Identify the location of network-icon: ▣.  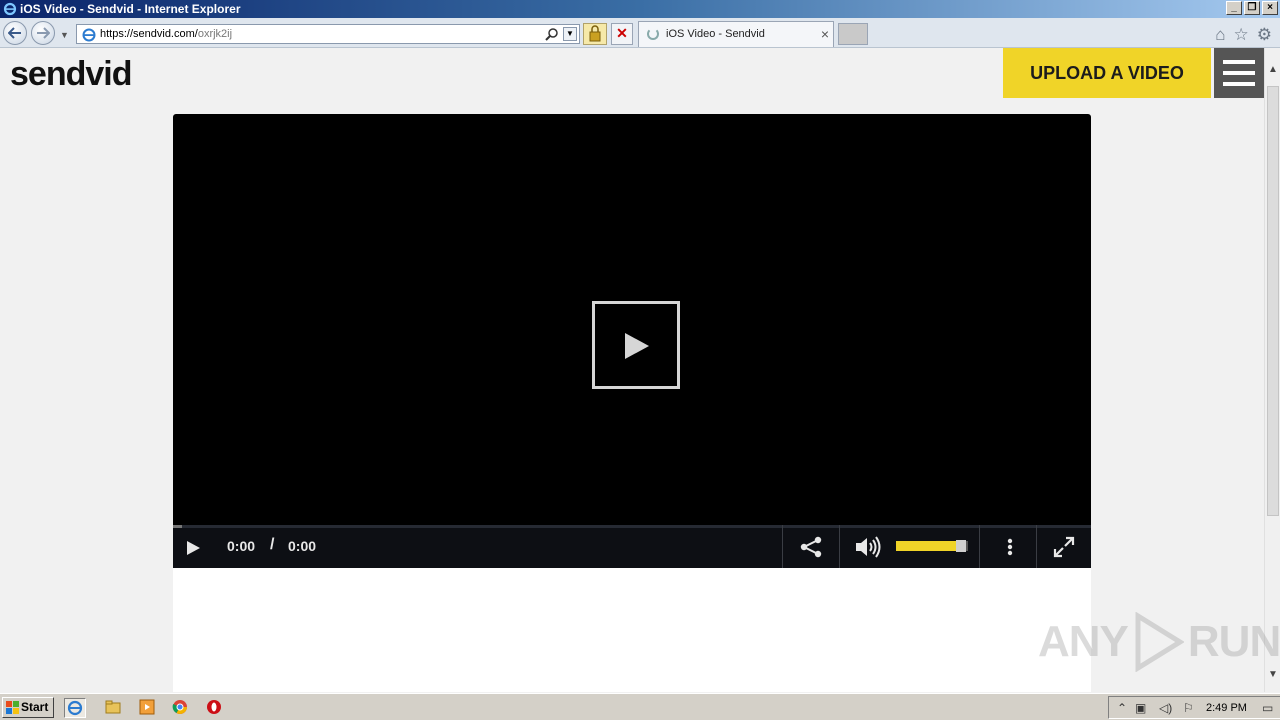
(1140, 708).